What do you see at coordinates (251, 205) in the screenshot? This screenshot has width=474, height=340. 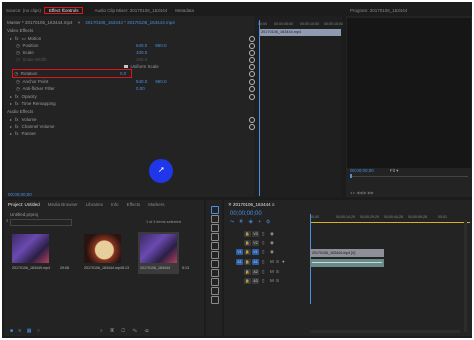 I see `tab-sequence: ✕ 20170106_163444 ≡` at bounding box center [251, 205].